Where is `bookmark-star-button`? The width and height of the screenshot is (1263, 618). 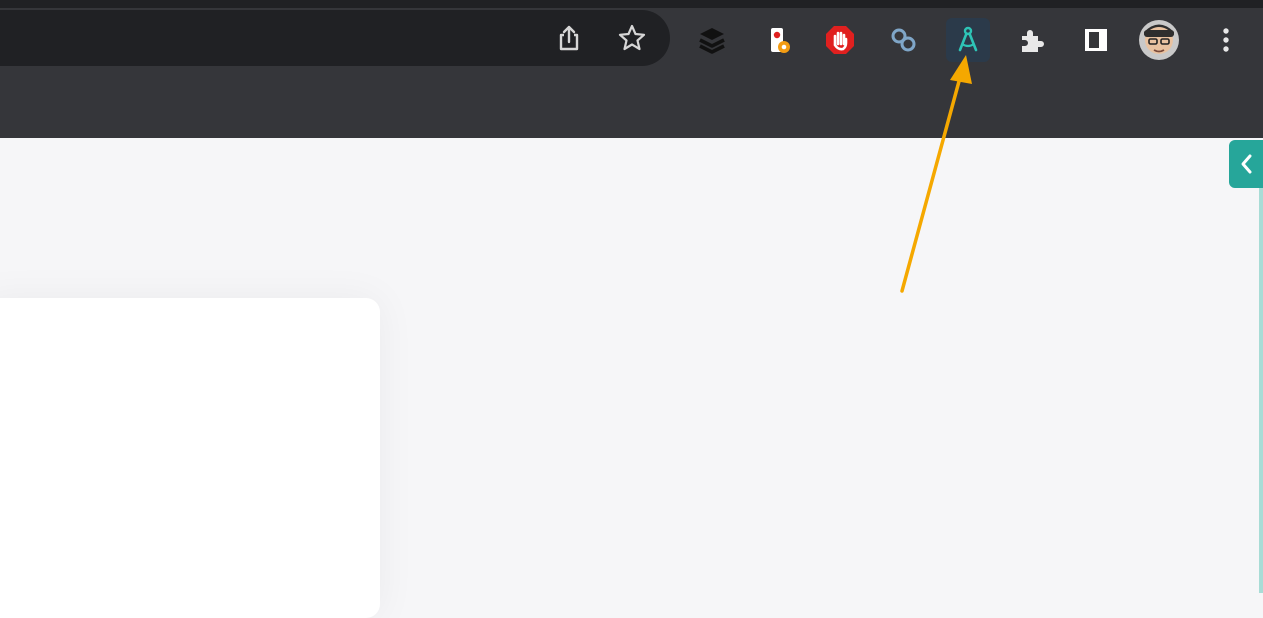
bookmark-star-button is located at coordinates (632, 38).